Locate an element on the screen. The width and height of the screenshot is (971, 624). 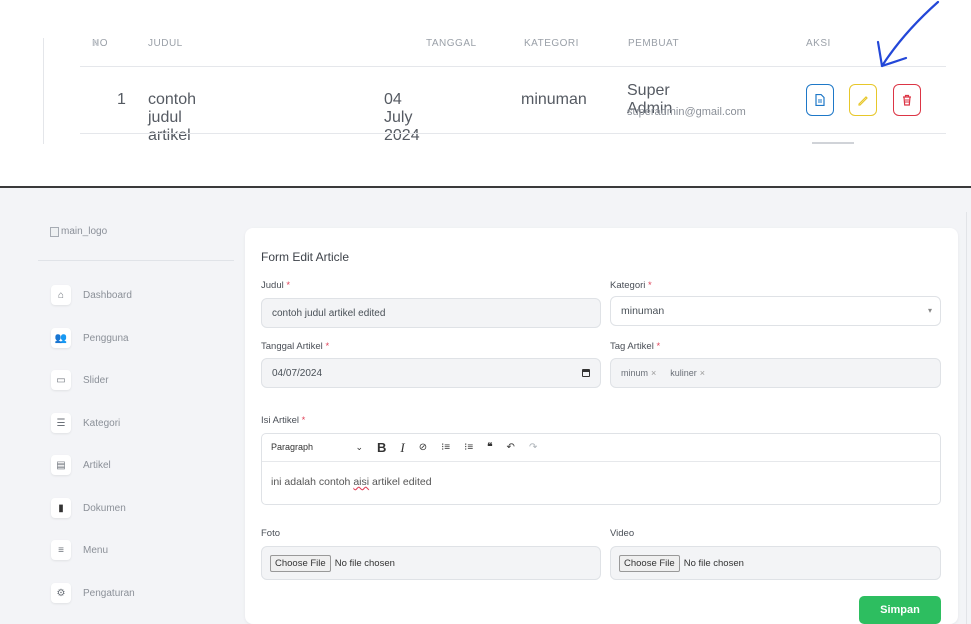
italic-icon: I is located at coordinates (402, 448).